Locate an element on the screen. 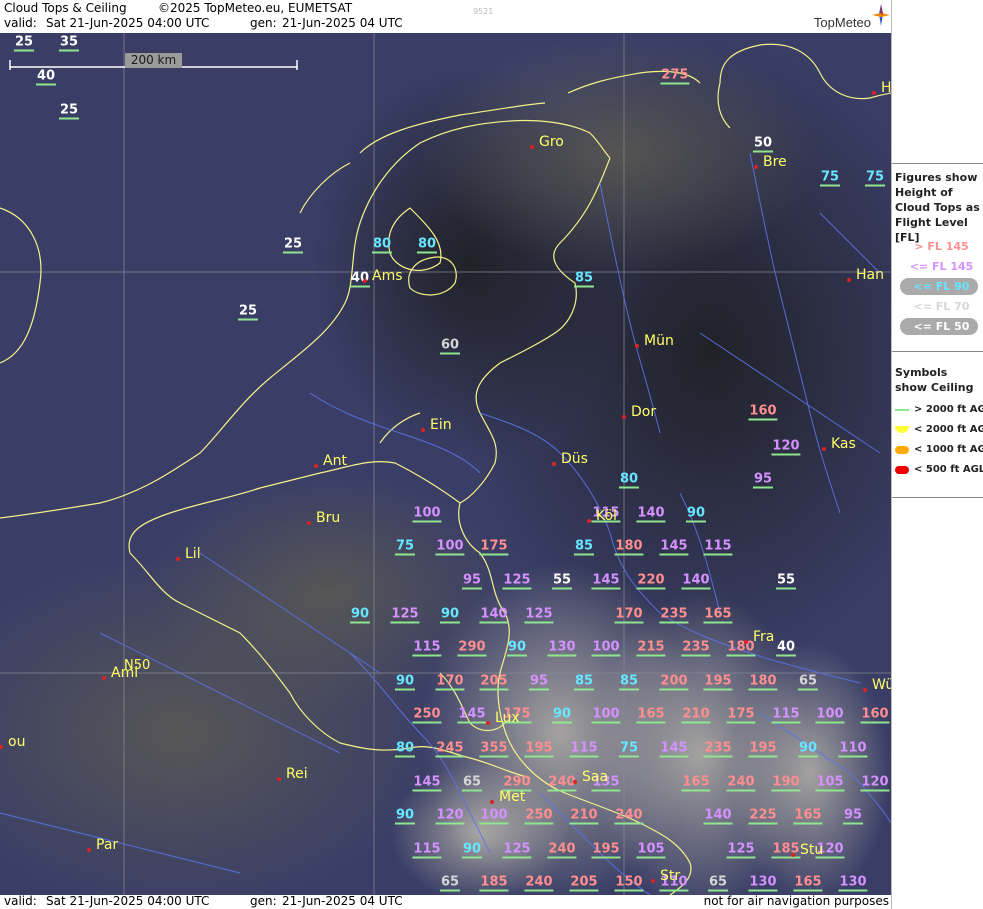  cloud-top-label: 185 is located at coordinates (494, 883).